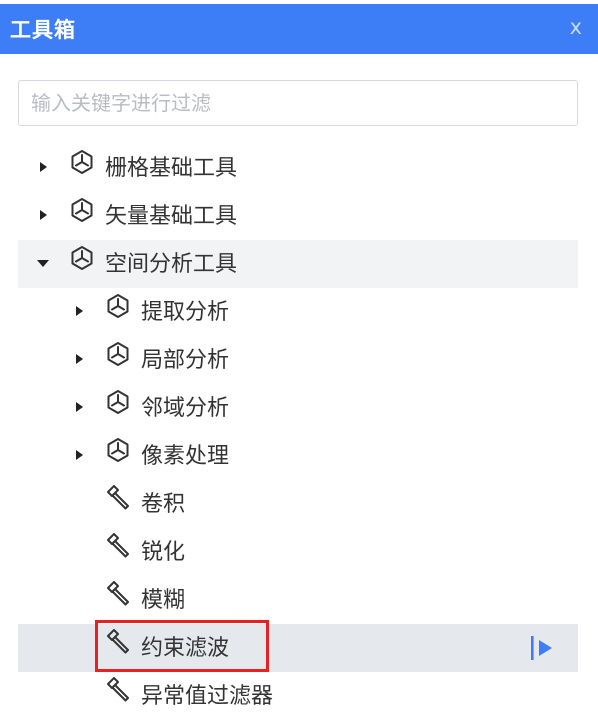  What do you see at coordinates (185, 648) in the screenshot?
I see `tree-item-label: 约束滤波` at bounding box center [185, 648].